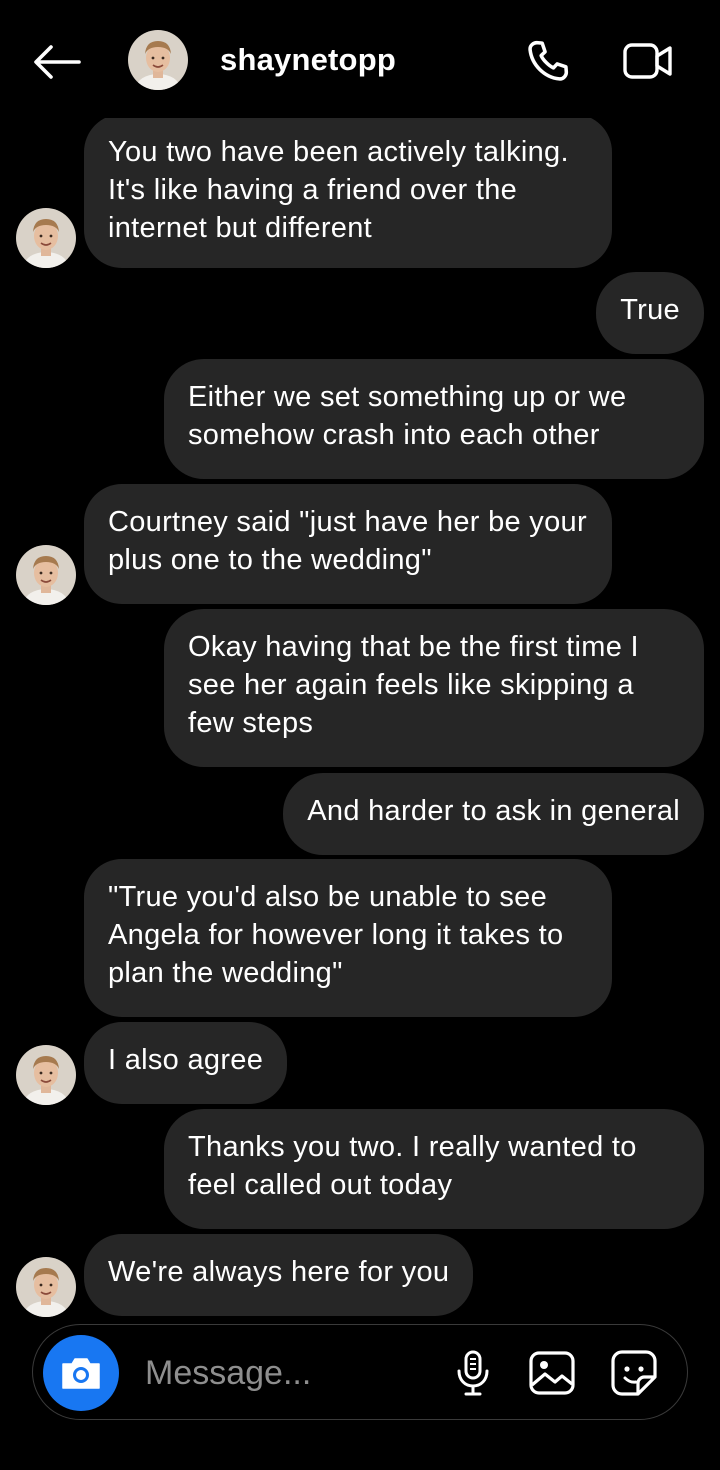 The width and height of the screenshot is (720, 1470). I want to click on arrow-left-icon, so click(57, 62).